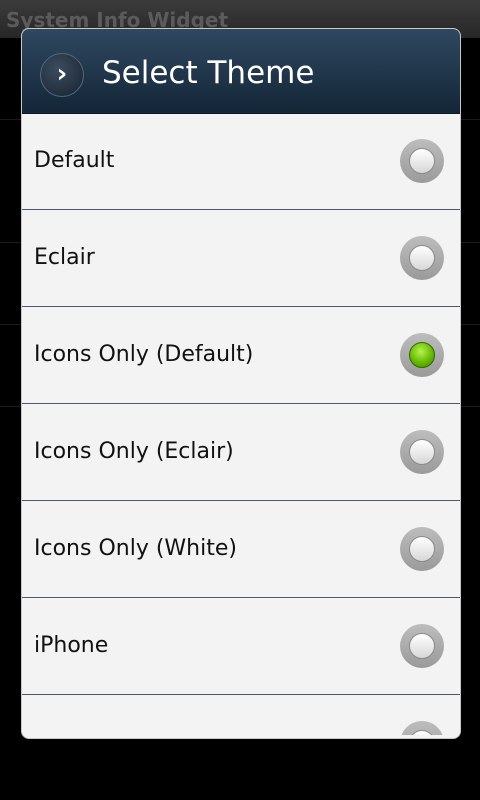  What do you see at coordinates (241, 715) in the screenshot?
I see `theme-option-partial` at bounding box center [241, 715].